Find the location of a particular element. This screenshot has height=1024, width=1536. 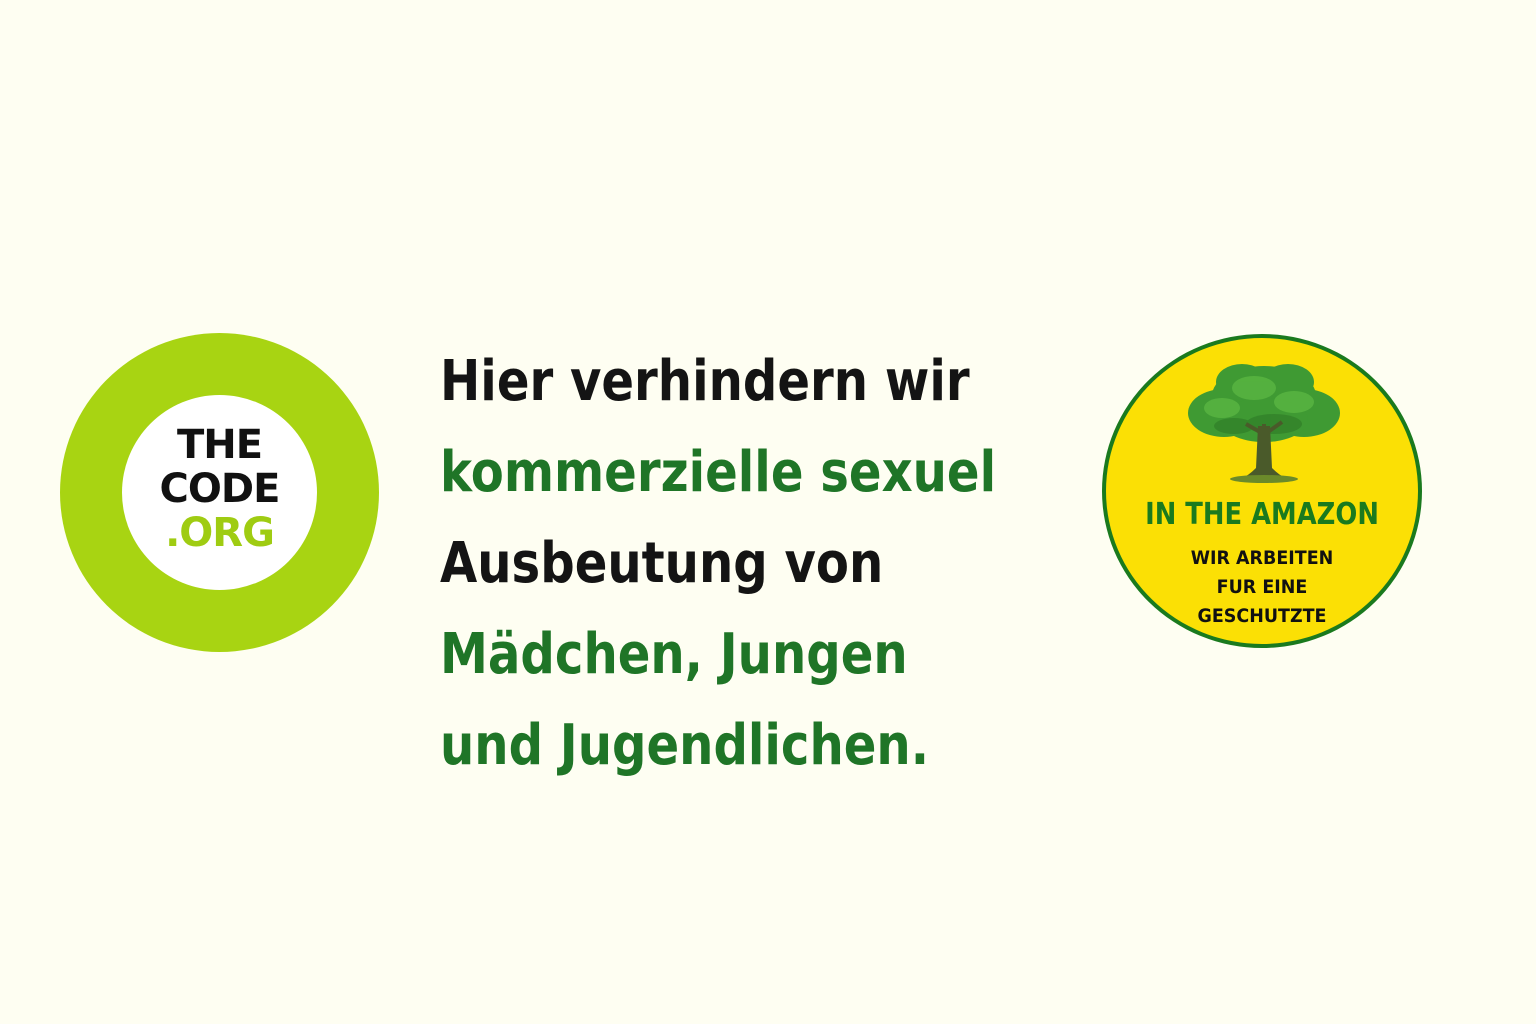

thecode-org-logo: THE CODE .ORG is located at coordinates (219, 492).